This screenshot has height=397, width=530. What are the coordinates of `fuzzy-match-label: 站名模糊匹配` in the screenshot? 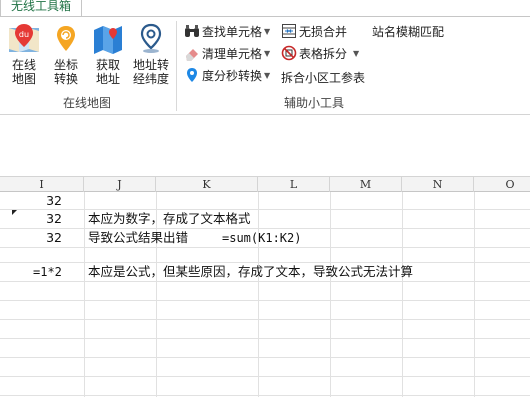 It's located at (408, 32).